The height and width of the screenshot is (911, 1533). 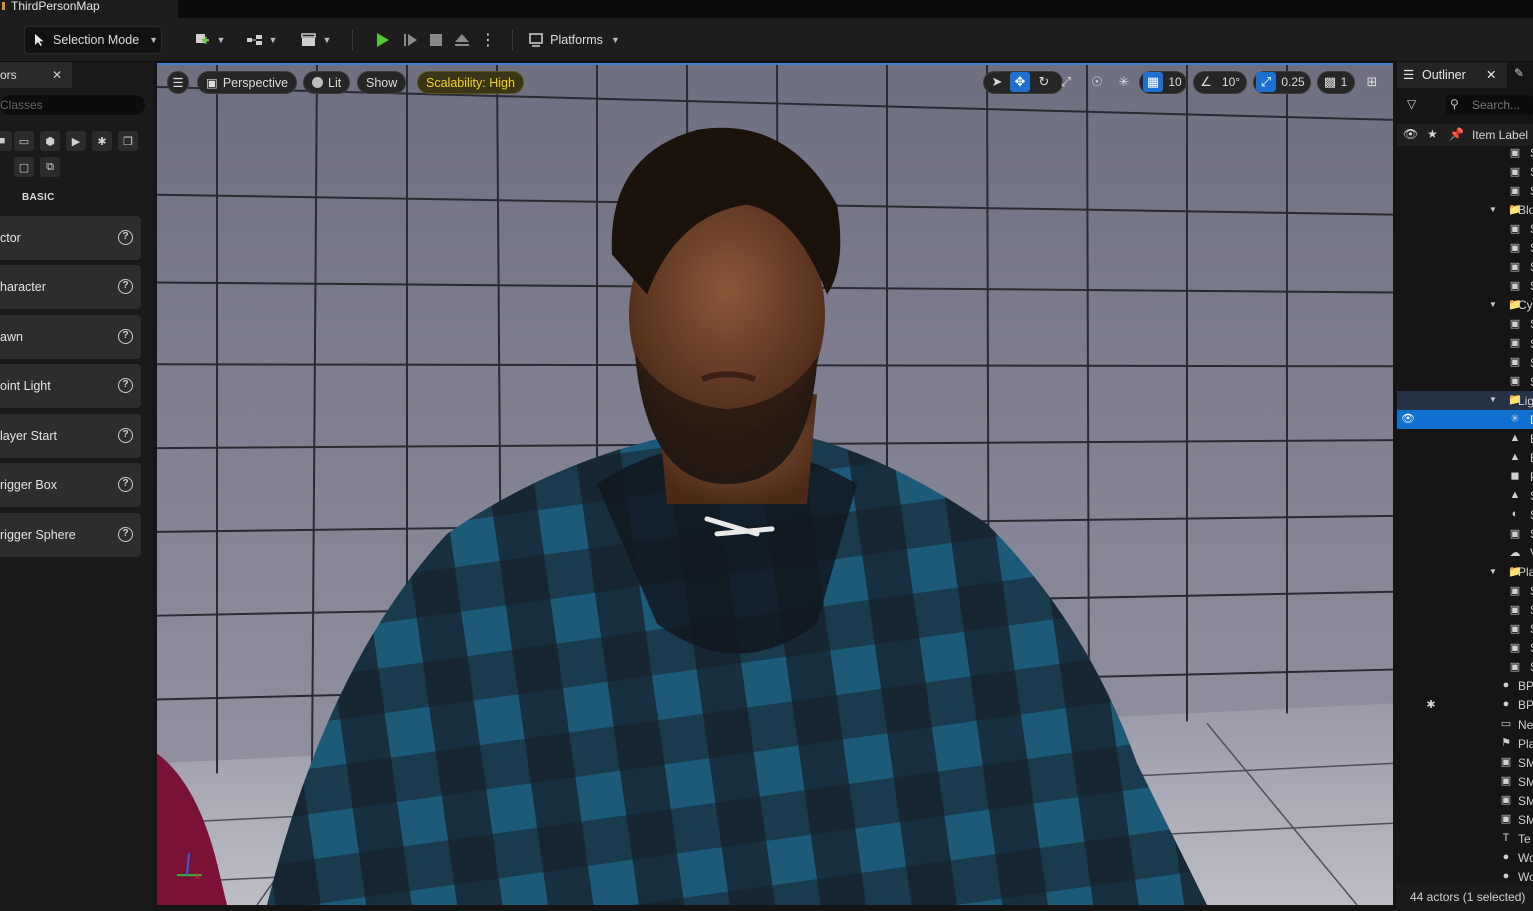 What do you see at coordinates (1465, 552) in the screenshot?
I see `outliner-row: ☁V` at bounding box center [1465, 552].